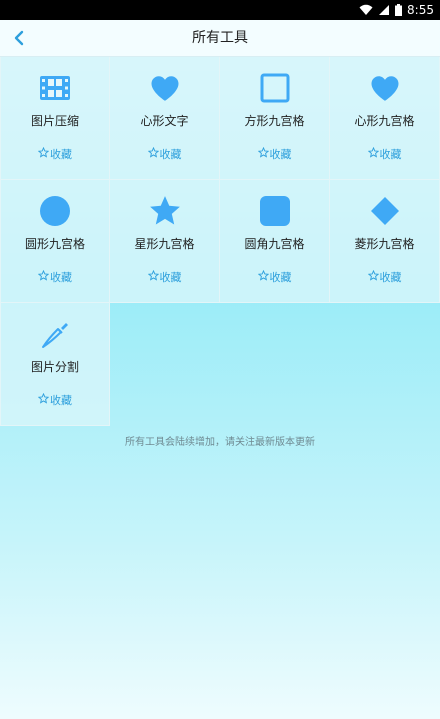 The height and width of the screenshot is (719, 440). I want to click on tool-heart-grid: 心形九宫格 收藏, so click(385, 118).